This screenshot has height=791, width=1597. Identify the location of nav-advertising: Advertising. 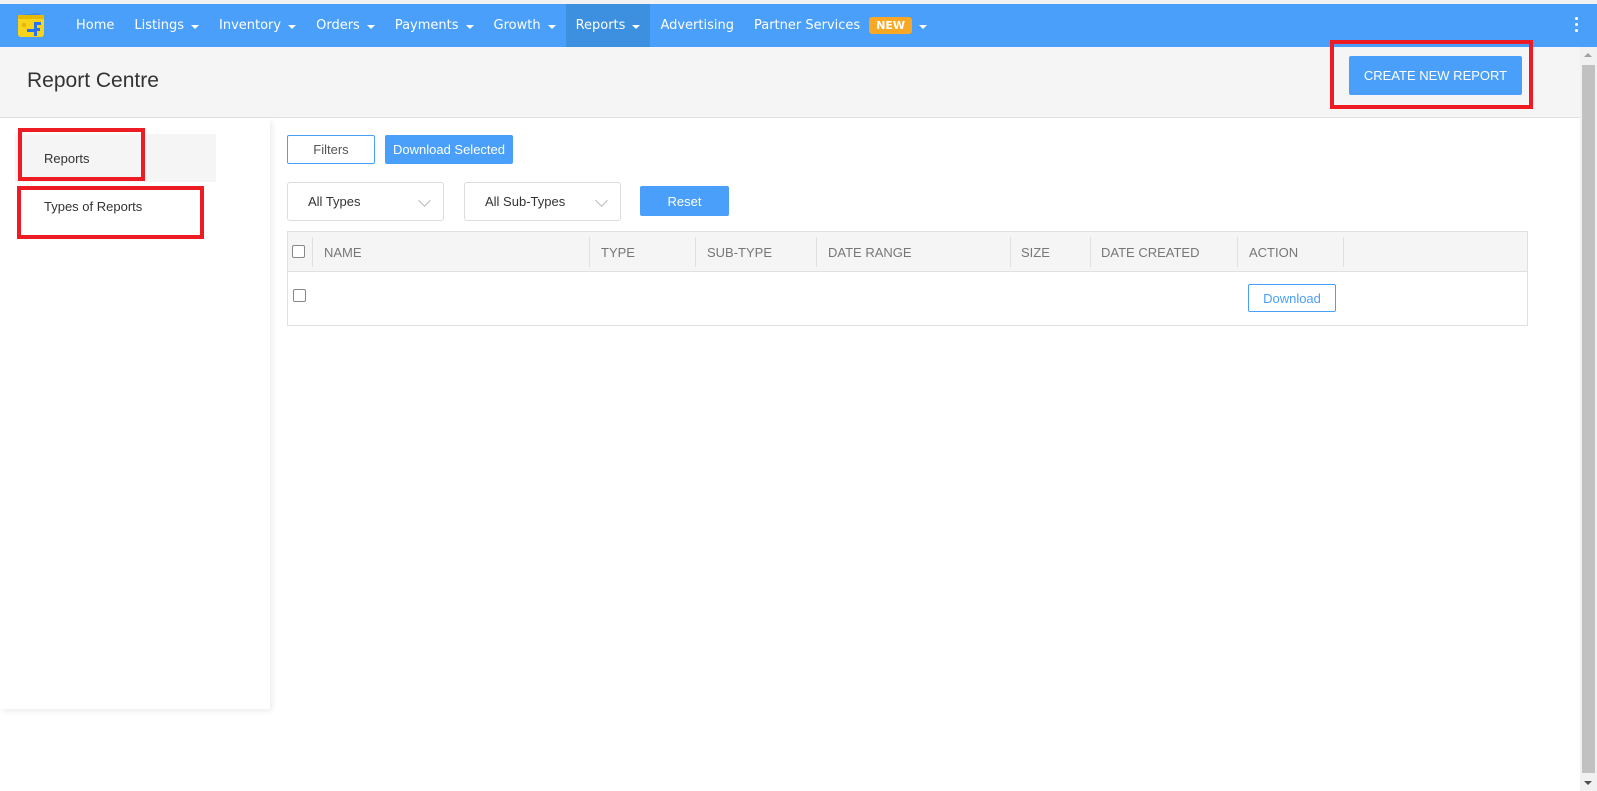
(697, 25).